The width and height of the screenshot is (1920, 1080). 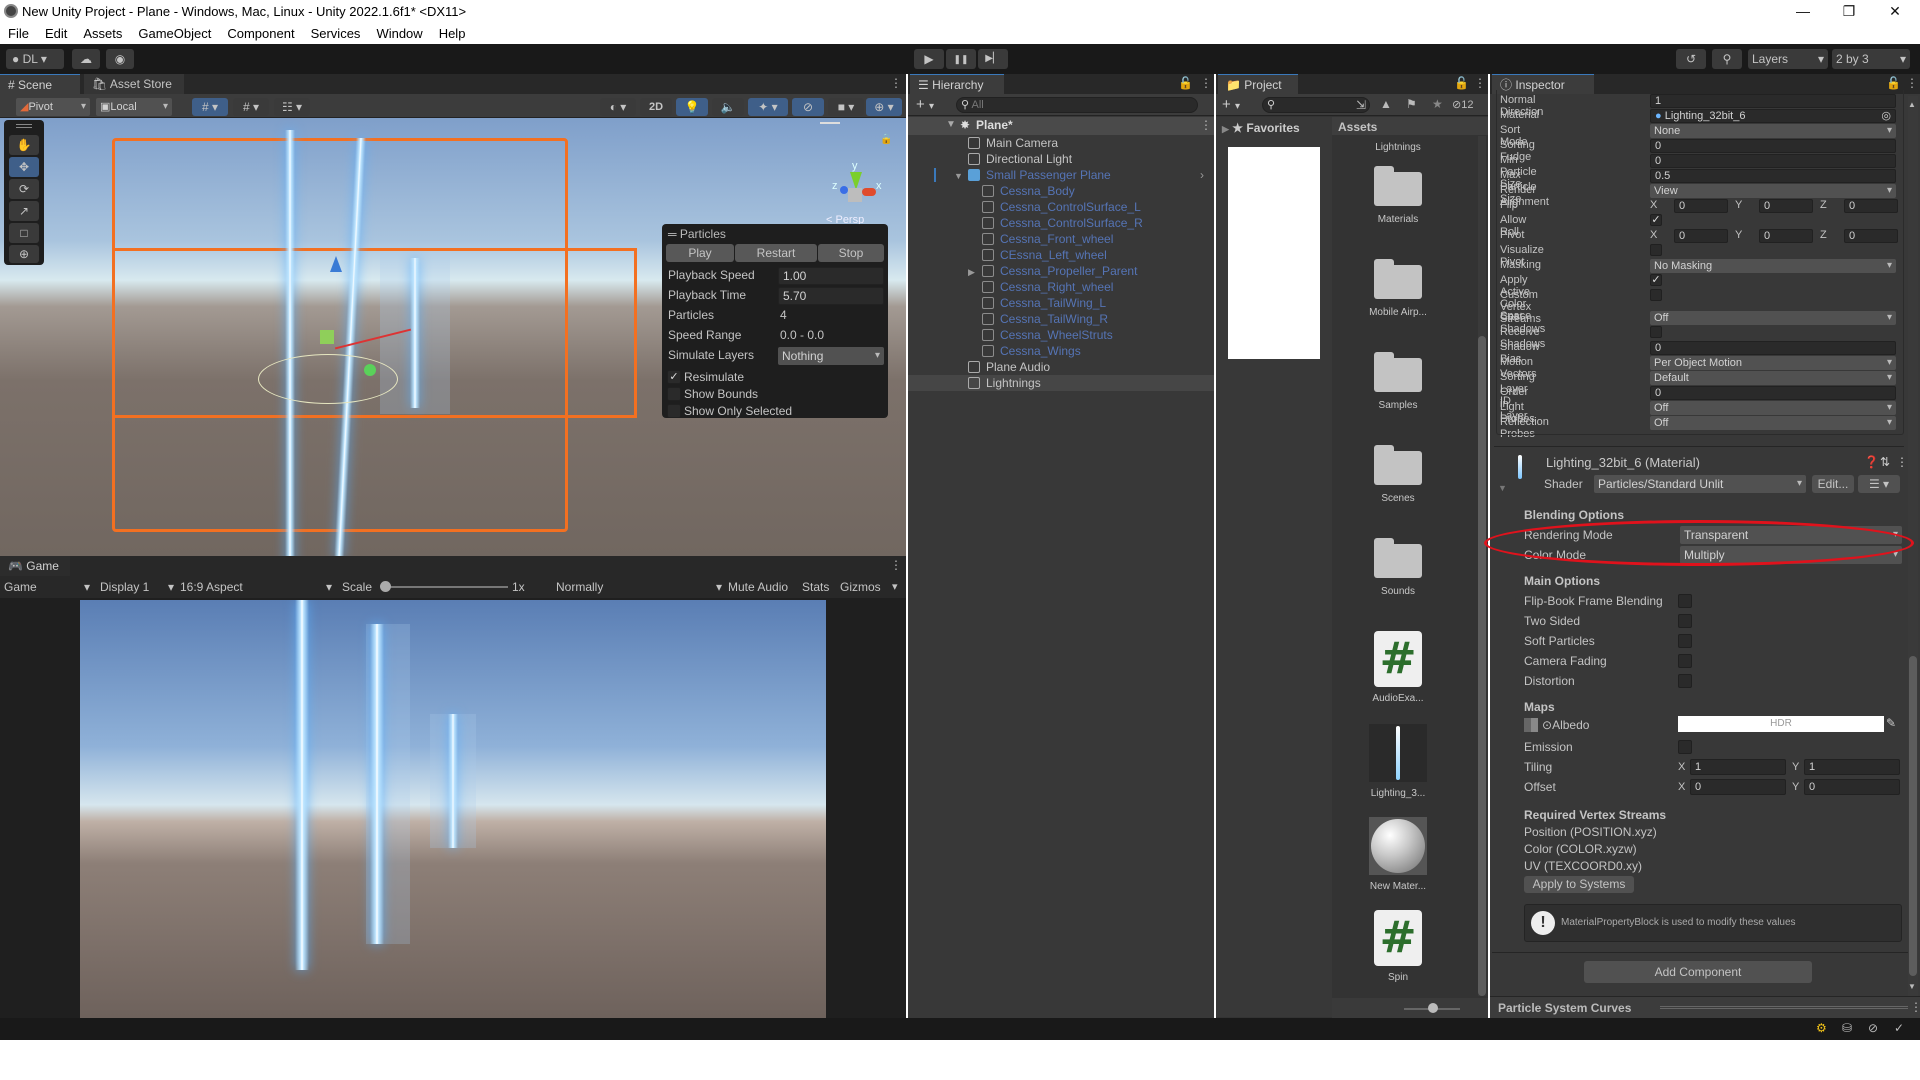 What do you see at coordinates (1437, 104) in the screenshot?
I see `favorite-star-icon: ★` at bounding box center [1437, 104].